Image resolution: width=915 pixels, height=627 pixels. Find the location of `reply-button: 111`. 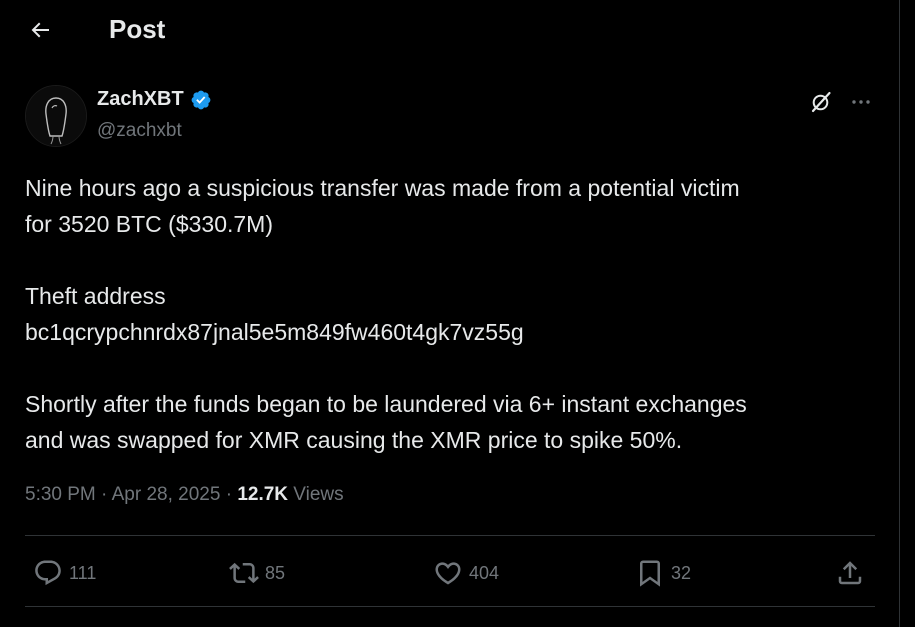

reply-button: 111 is located at coordinates (64, 573).